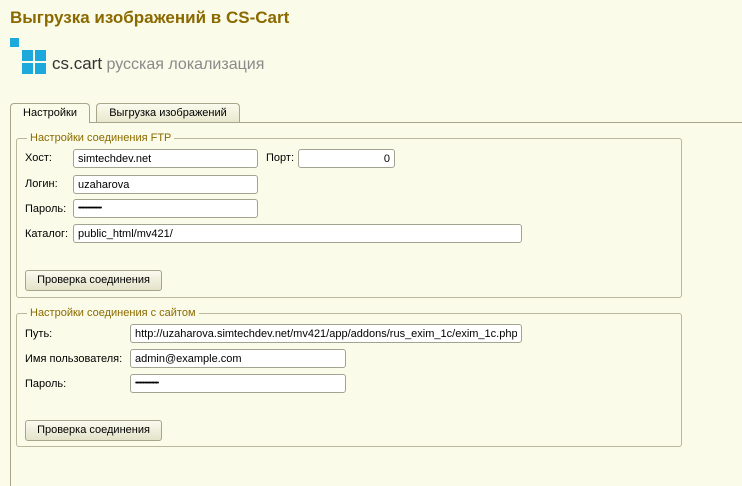 Image resolution: width=742 pixels, height=486 pixels. What do you see at coordinates (297, 233) in the screenshot?
I see `catalog-field` at bounding box center [297, 233].